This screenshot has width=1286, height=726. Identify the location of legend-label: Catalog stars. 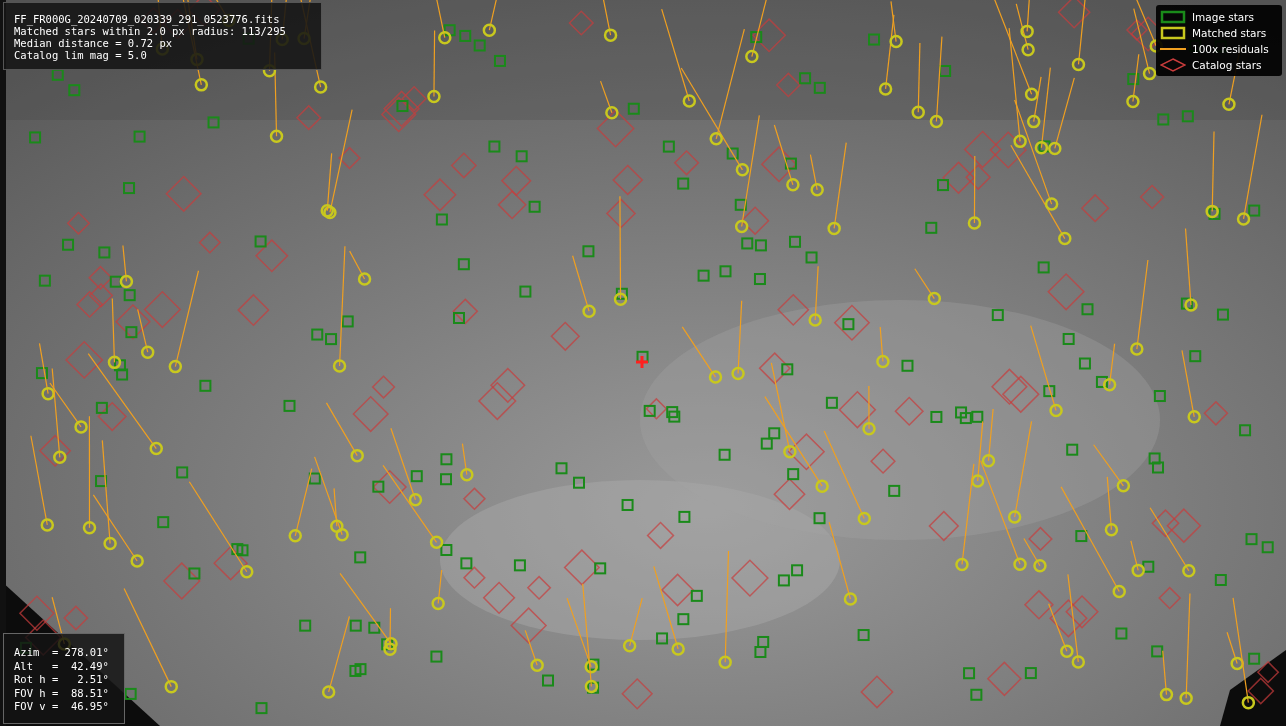
(1227, 64).